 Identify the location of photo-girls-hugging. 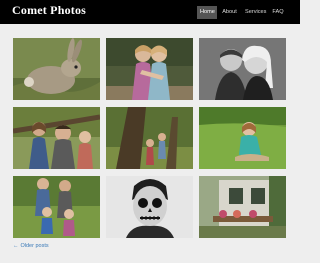
(149, 69).